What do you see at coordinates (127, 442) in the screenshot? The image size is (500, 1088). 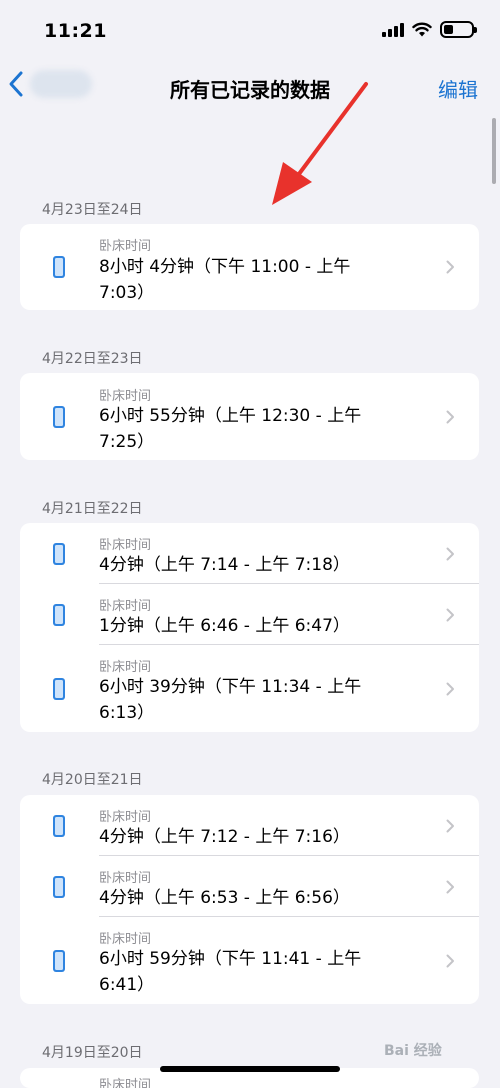 I see `row-value-line: 7:25）` at bounding box center [127, 442].